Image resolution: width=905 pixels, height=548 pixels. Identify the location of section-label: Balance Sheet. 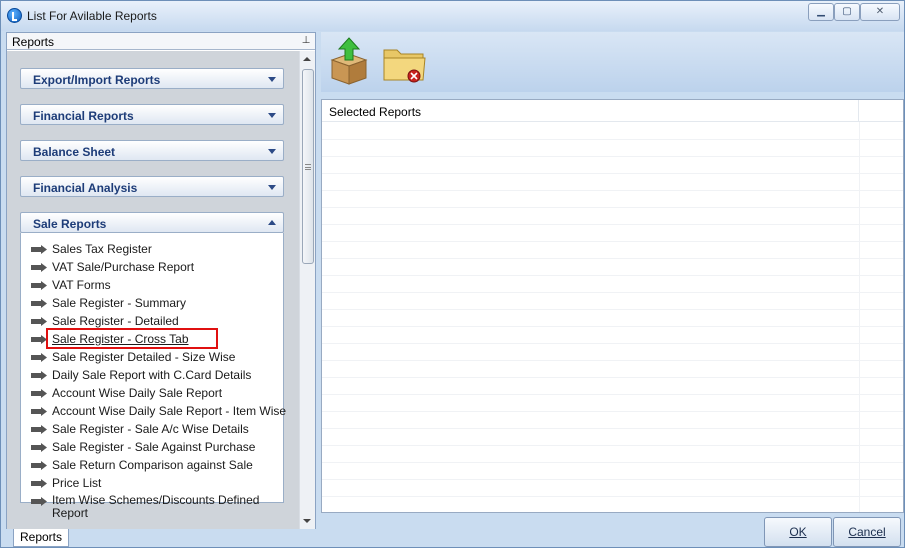
(74, 152).